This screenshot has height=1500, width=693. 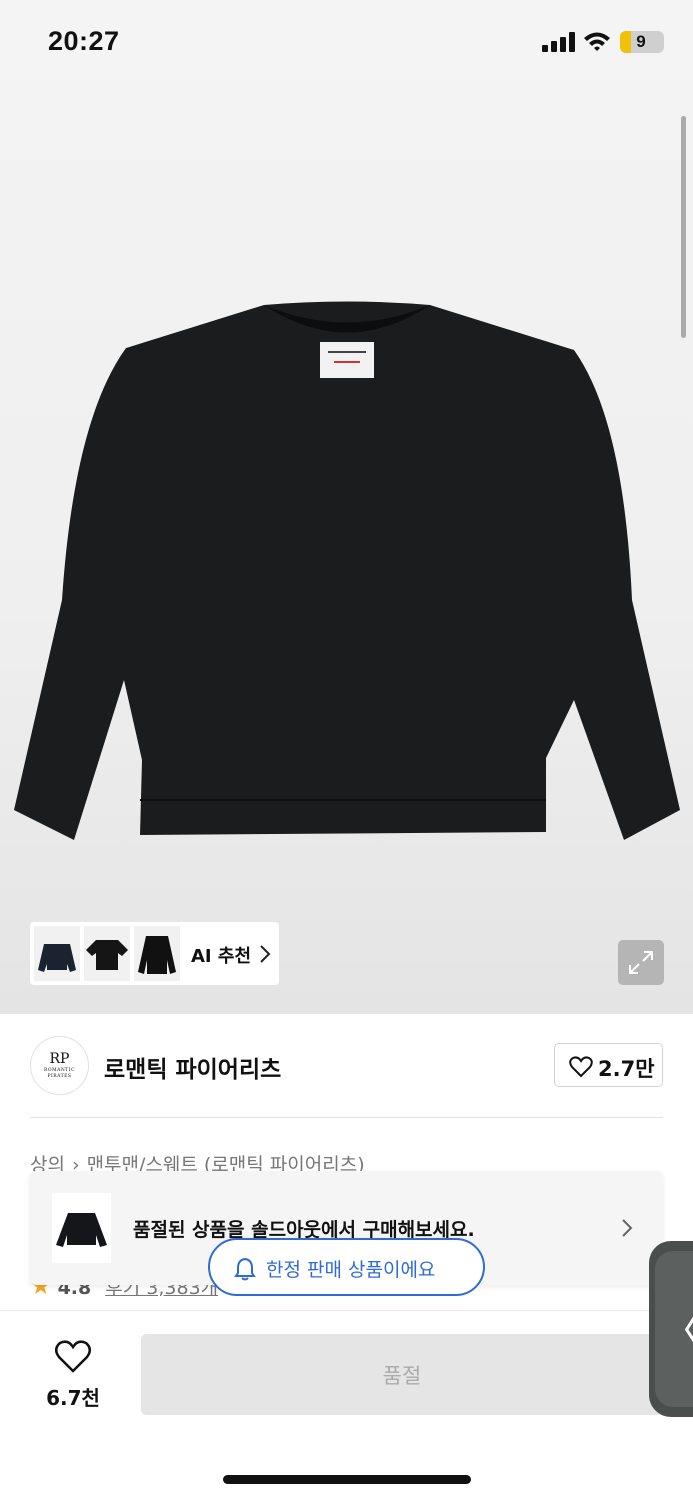 I want to click on expand-image-button, so click(x=641, y=962).